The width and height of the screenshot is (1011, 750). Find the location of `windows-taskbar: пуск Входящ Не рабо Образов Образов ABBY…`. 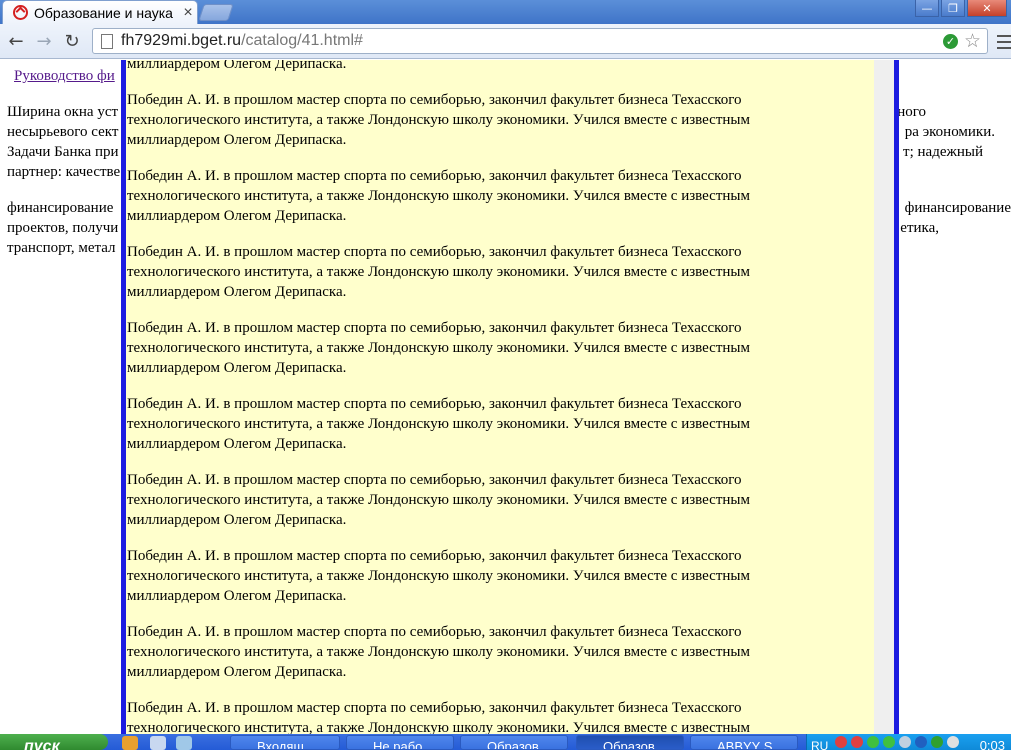

windows-taskbar: пуск Входящ Не рабо Образов Образов ABBY… is located at coordinates (505, 742).